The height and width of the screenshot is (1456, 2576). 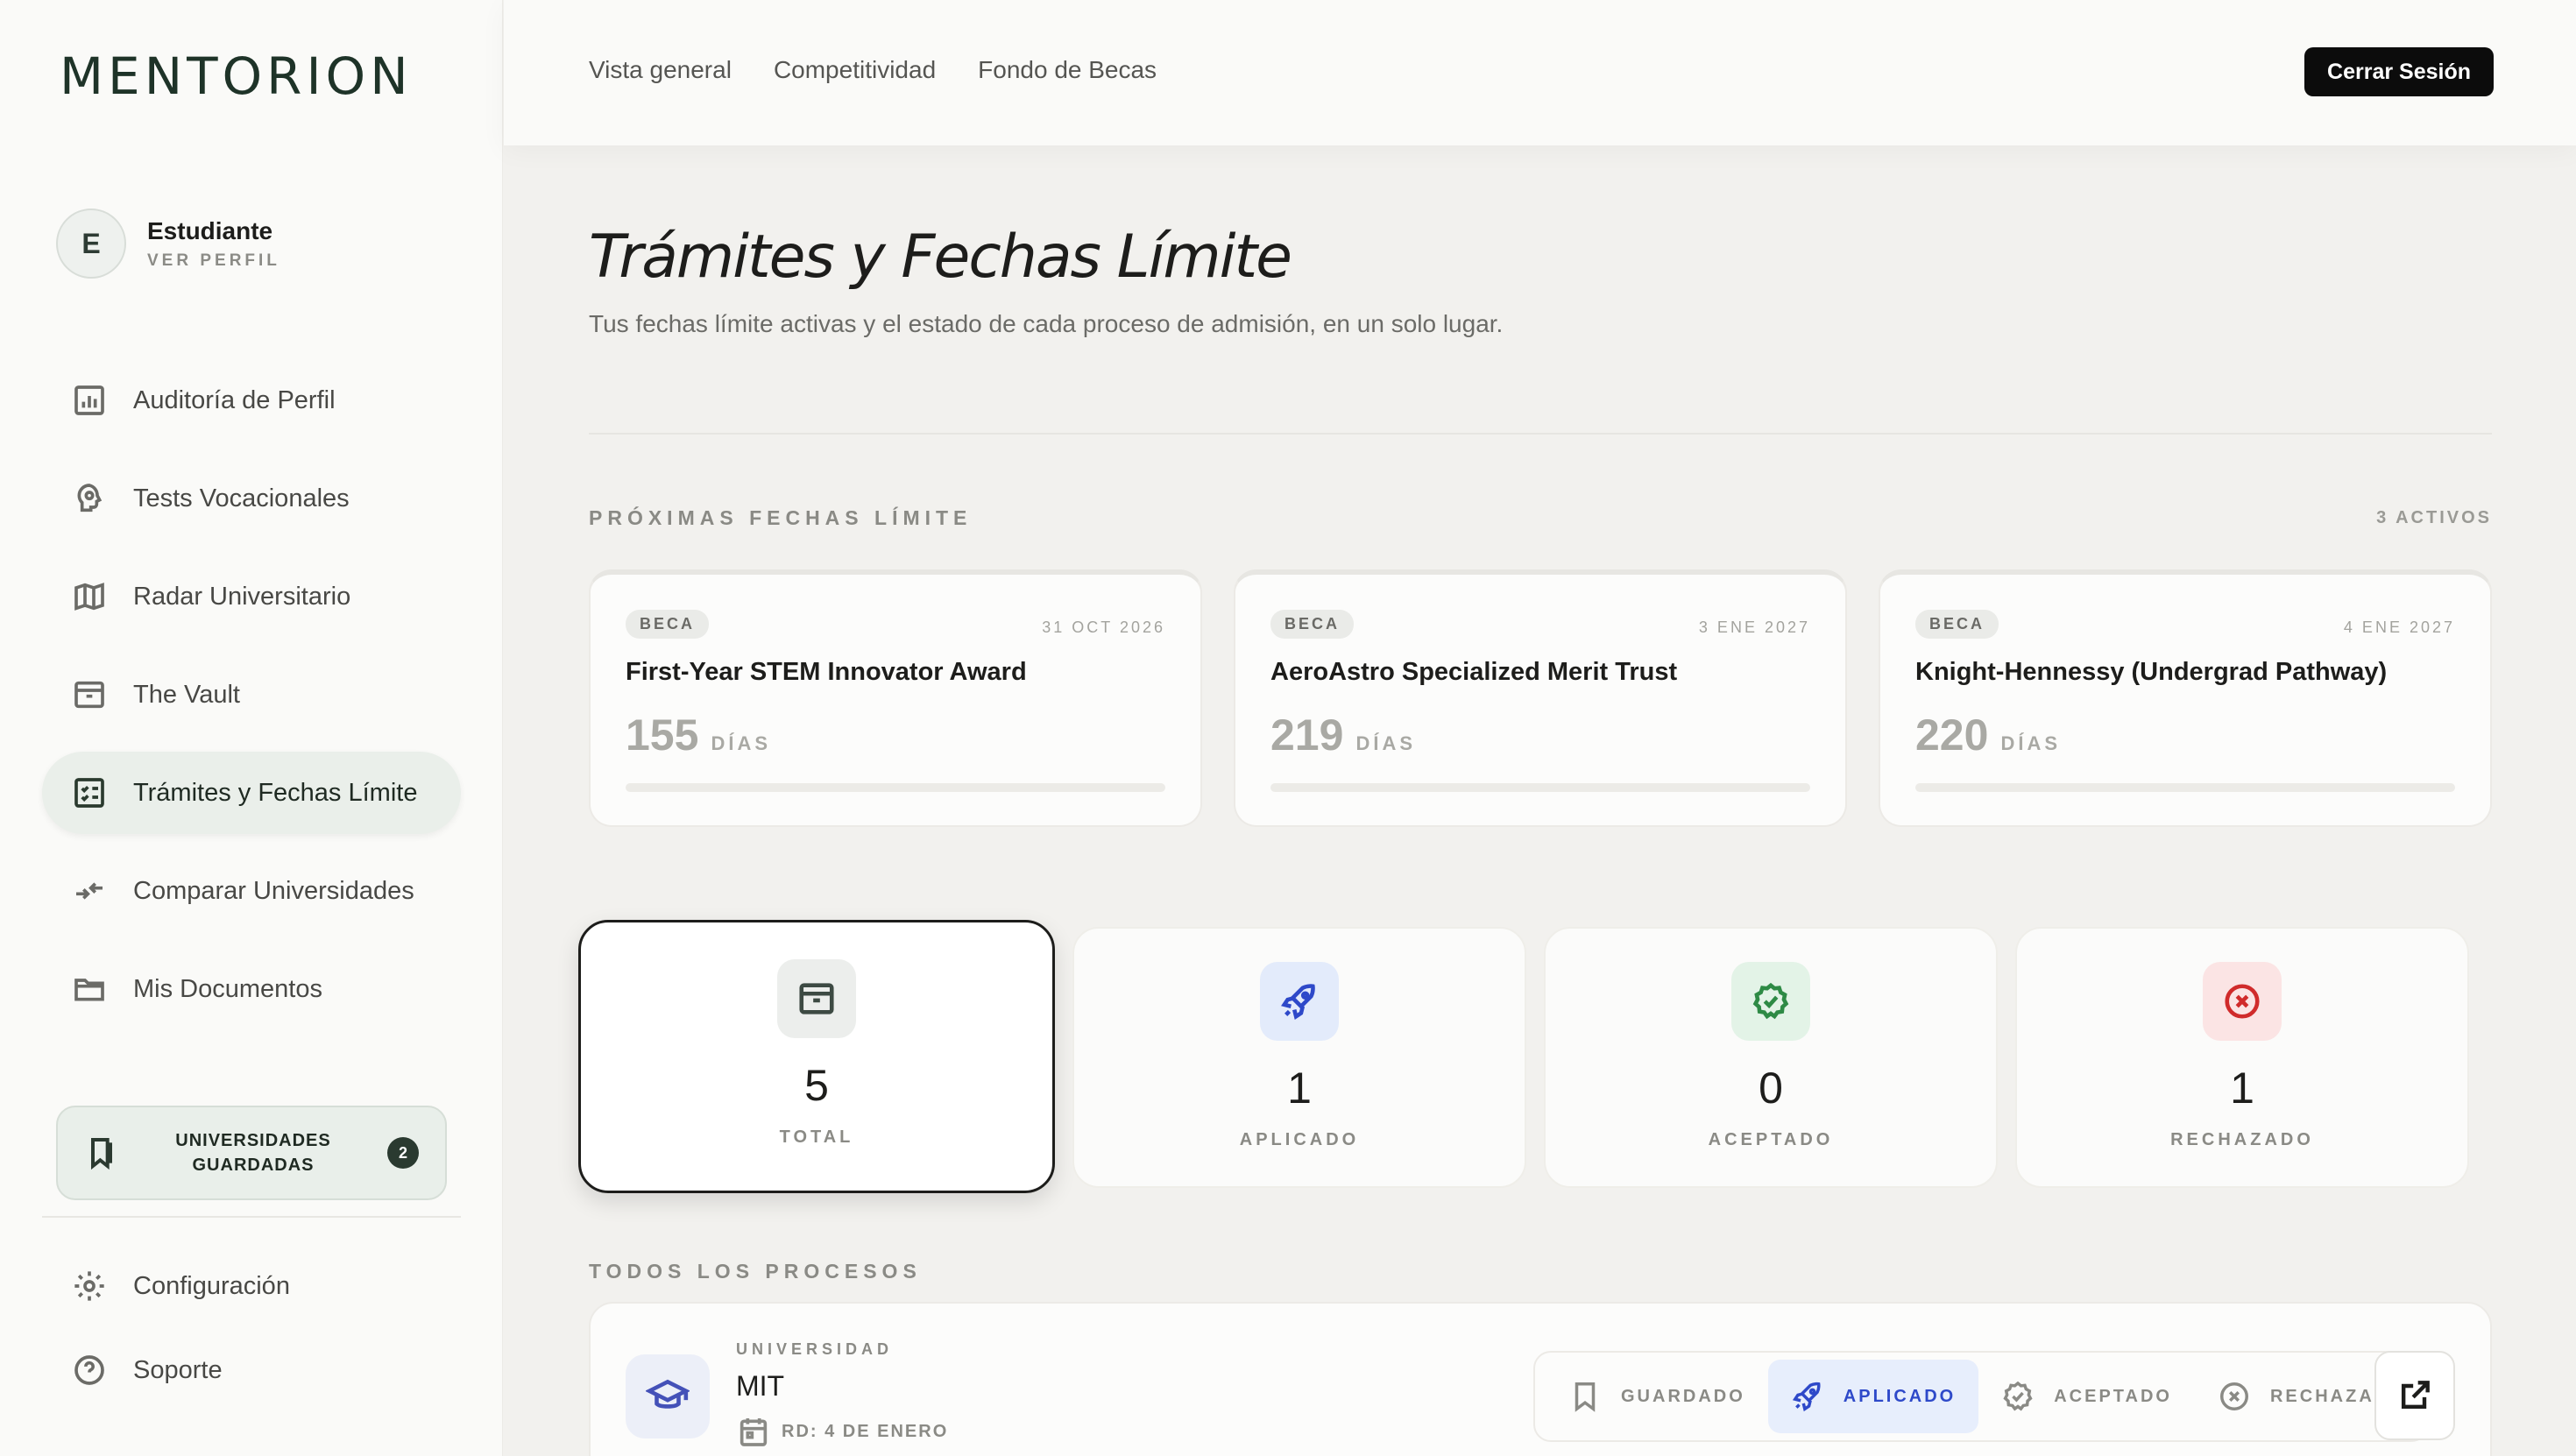 I want to click on status-button-aceptado: ACEPTADO, so click(x=2086, y=1396).